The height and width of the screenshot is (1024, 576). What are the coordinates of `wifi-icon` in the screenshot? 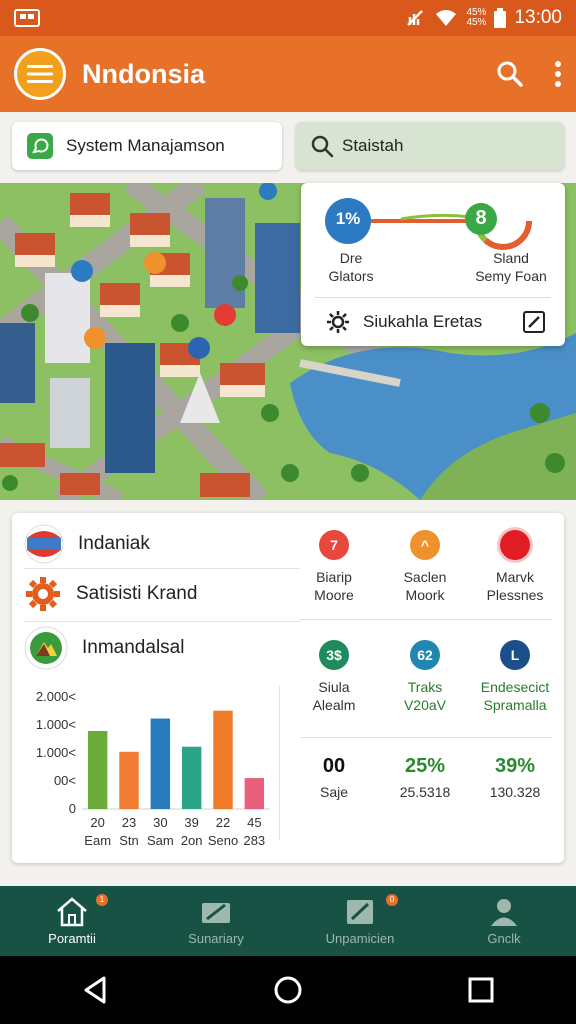 It's located at (446, 18).